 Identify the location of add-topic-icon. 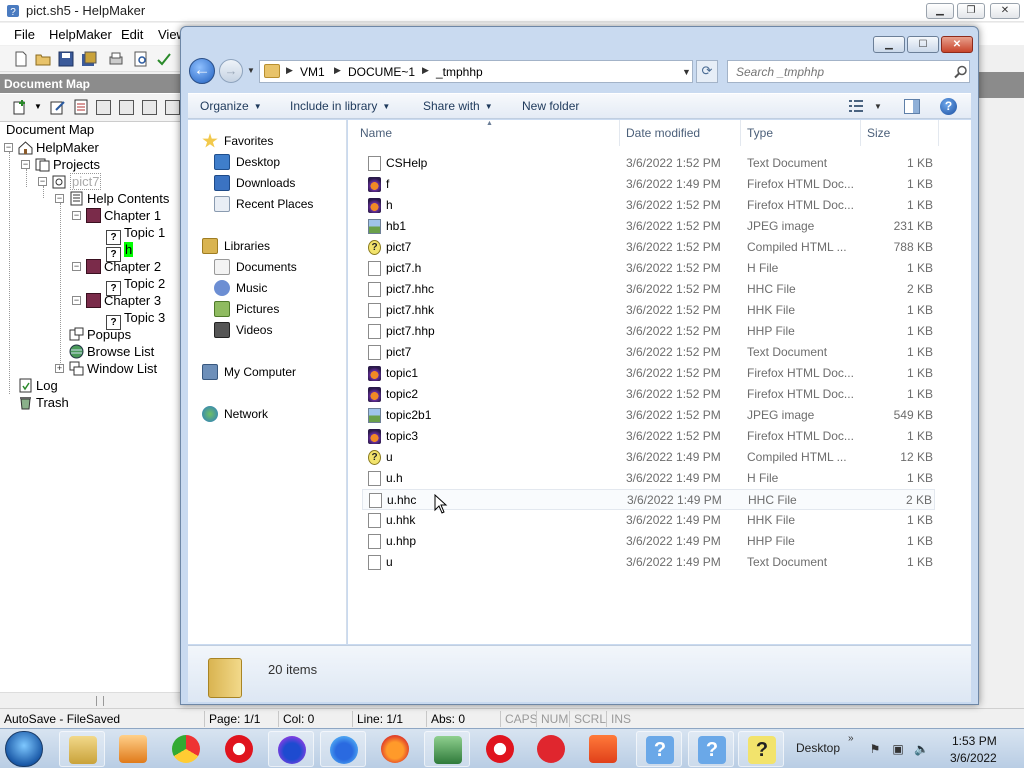
(20, 107).